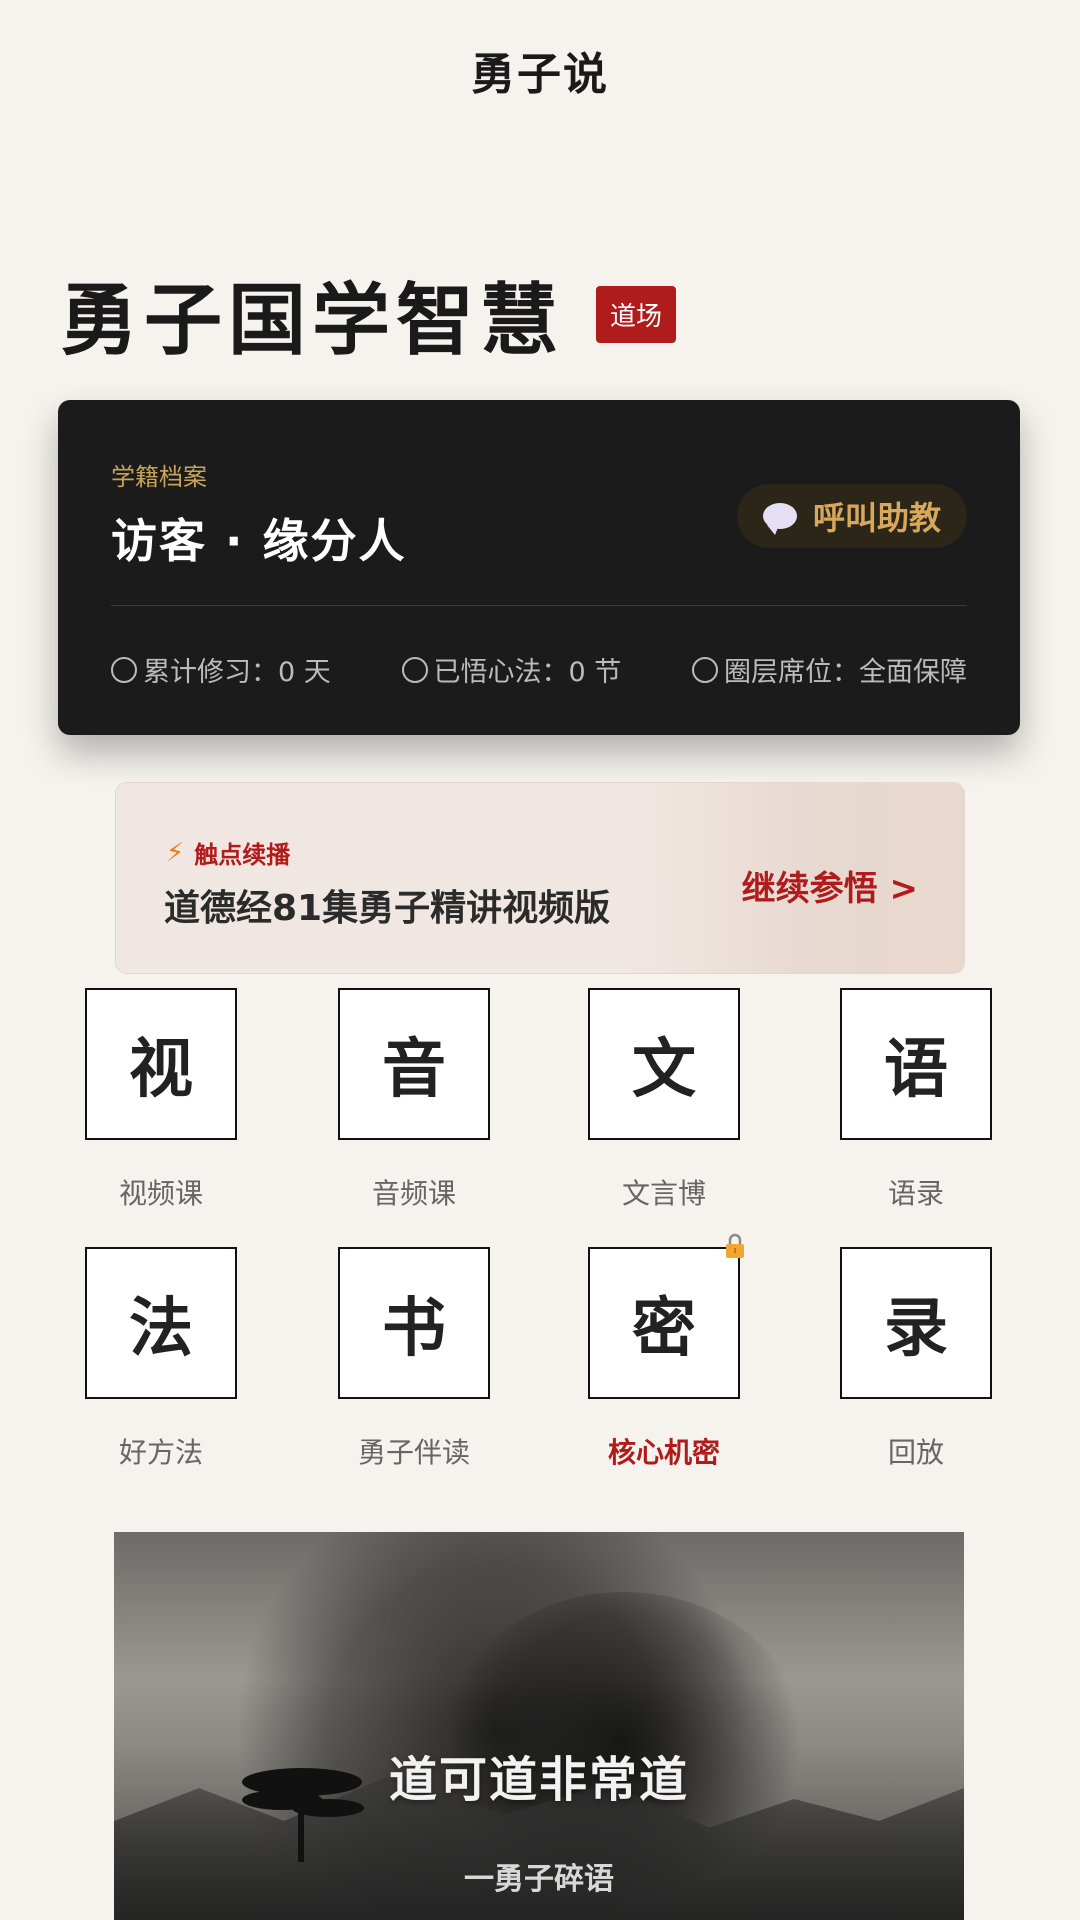 Image resolution: width=1080 pixels, height=1920 pixels. Describe the element at coordinates (414, 1064) in the screenshot. I see `tile-glyph: 音` at that location.